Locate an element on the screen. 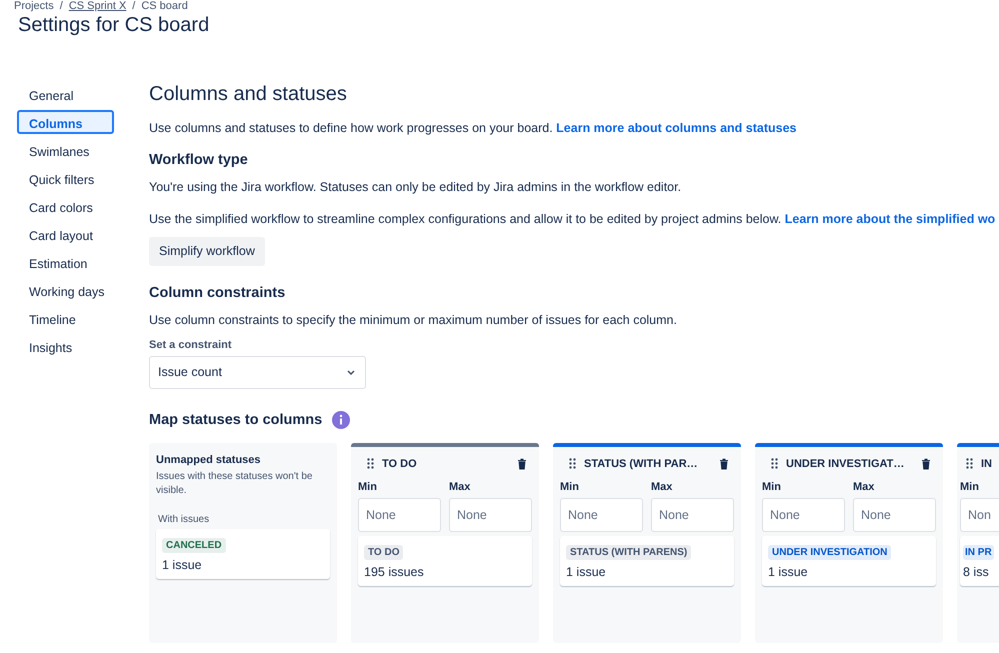 This screenshot has height=653, width=999. status-card: STATUS (WITH PARENS) 1 issue is located at coordinates (647, 561).